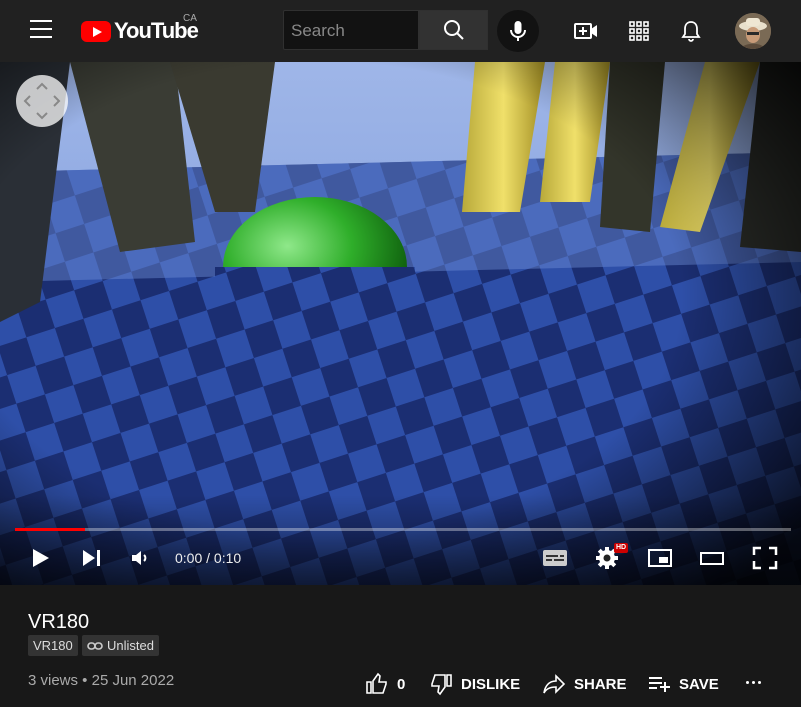 The height and width of the screenshot is (707, 801). I want to click on search-box, so click(351, 30).